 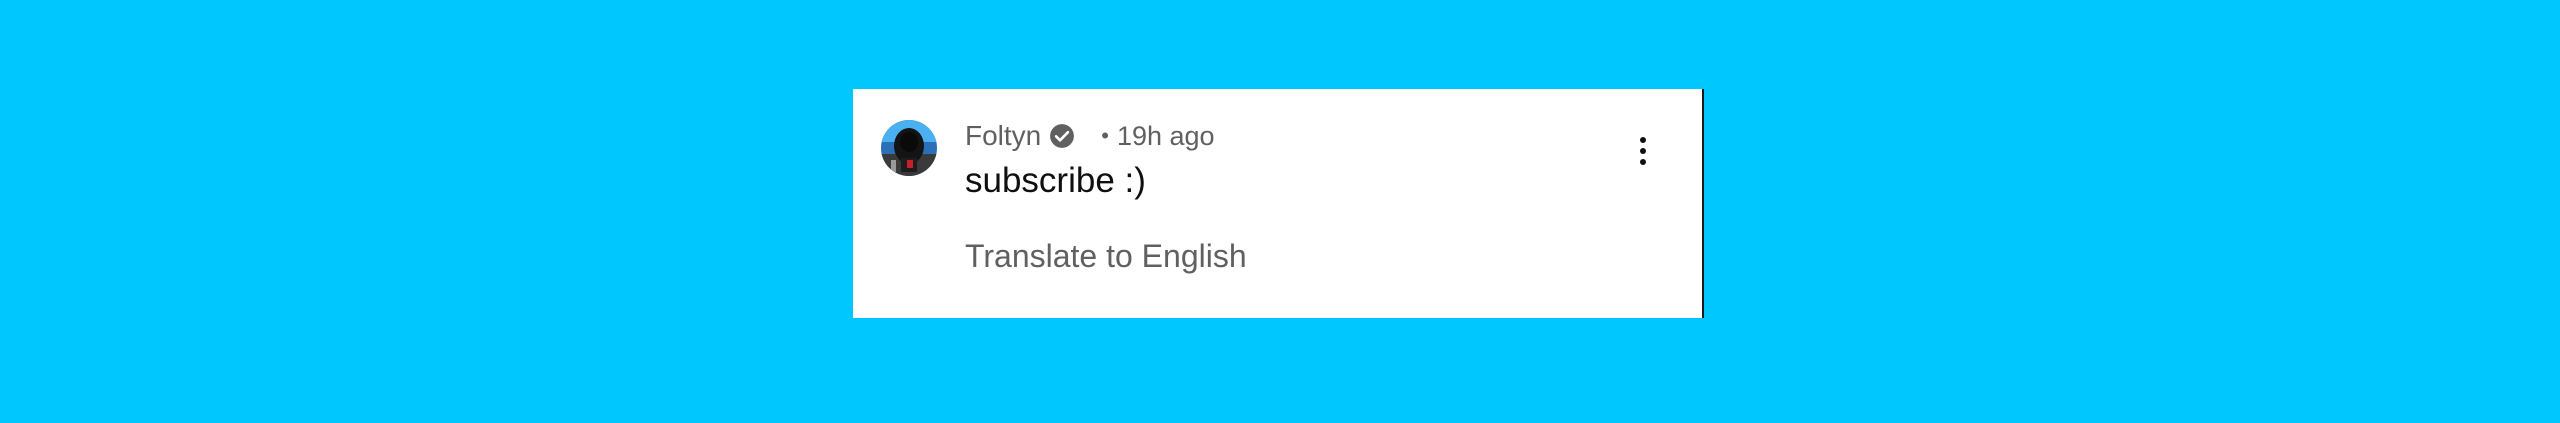 I want to click on comment-timestamp: 19h ago, so click(x=1166, y=136).